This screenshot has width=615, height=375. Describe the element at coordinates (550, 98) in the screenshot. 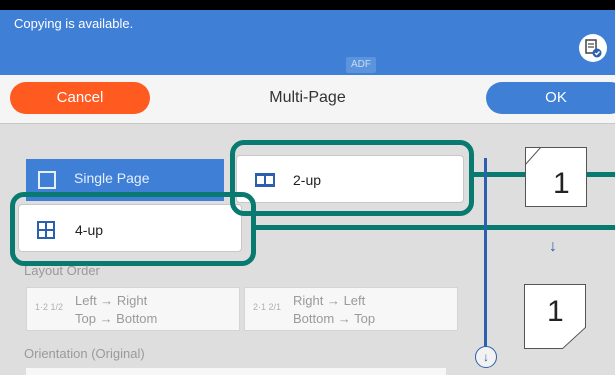

I see `ok-button: OK` at that location.